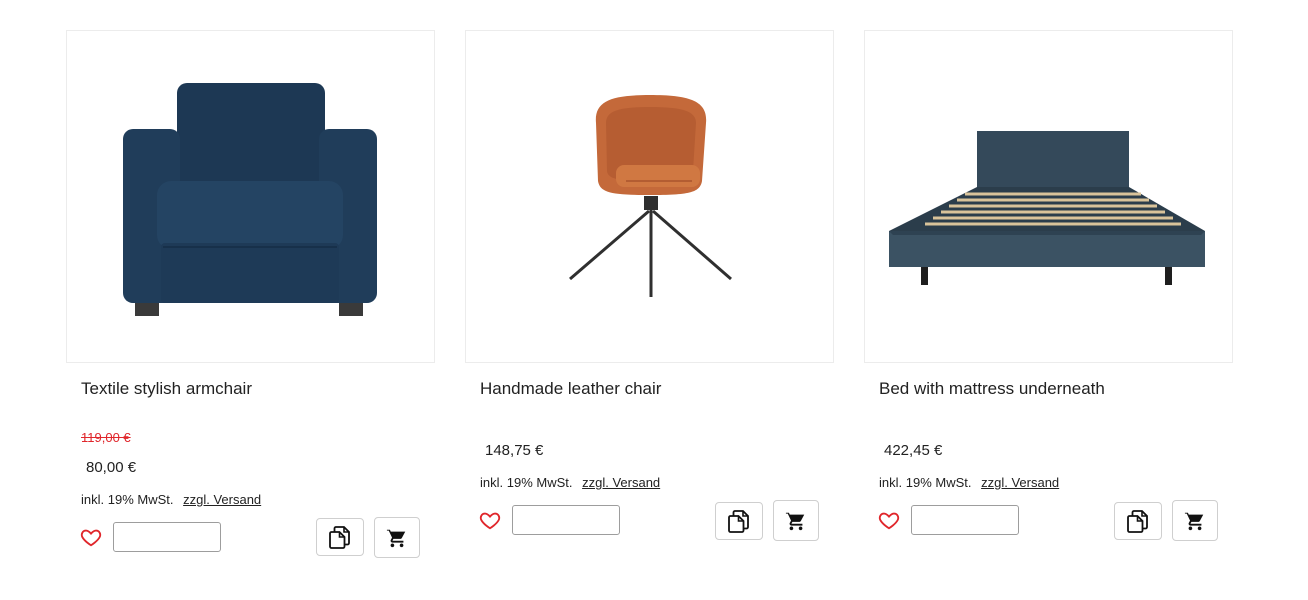  I want to click on price: 422,45 €, so click(913, 450).